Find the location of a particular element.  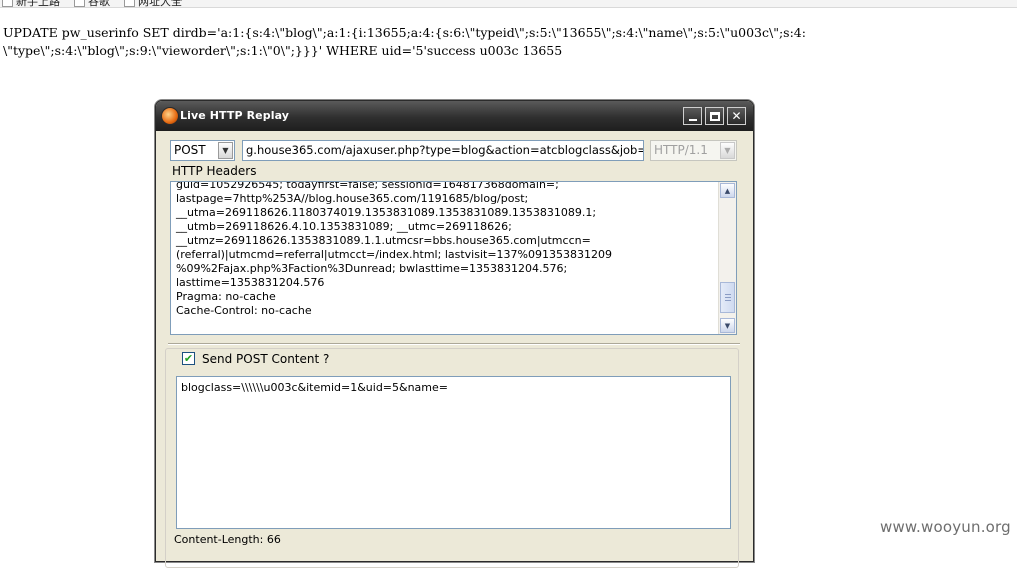

minimize-button is located at coordinates (692, 116).